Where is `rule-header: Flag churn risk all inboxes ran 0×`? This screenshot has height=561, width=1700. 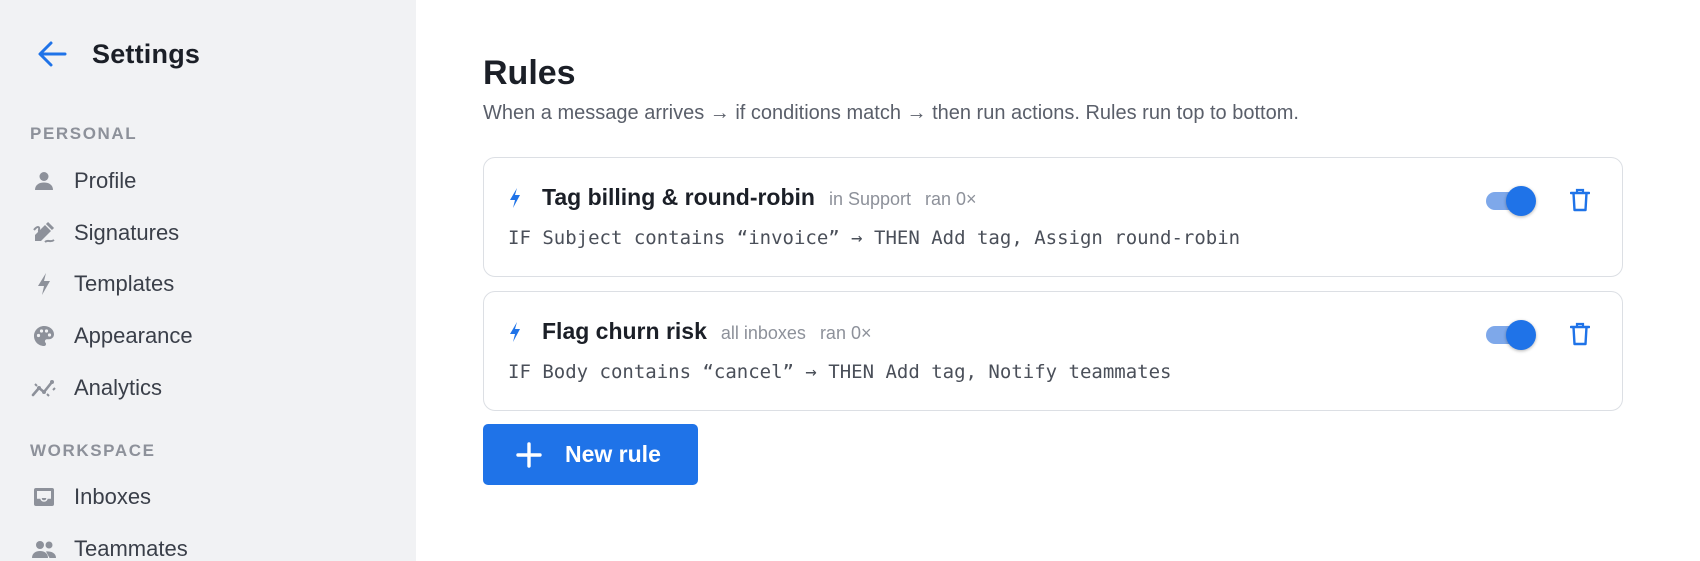
rule-header: Flag churn risk all inboxes ran 0× is located at coordinates (689, 331).